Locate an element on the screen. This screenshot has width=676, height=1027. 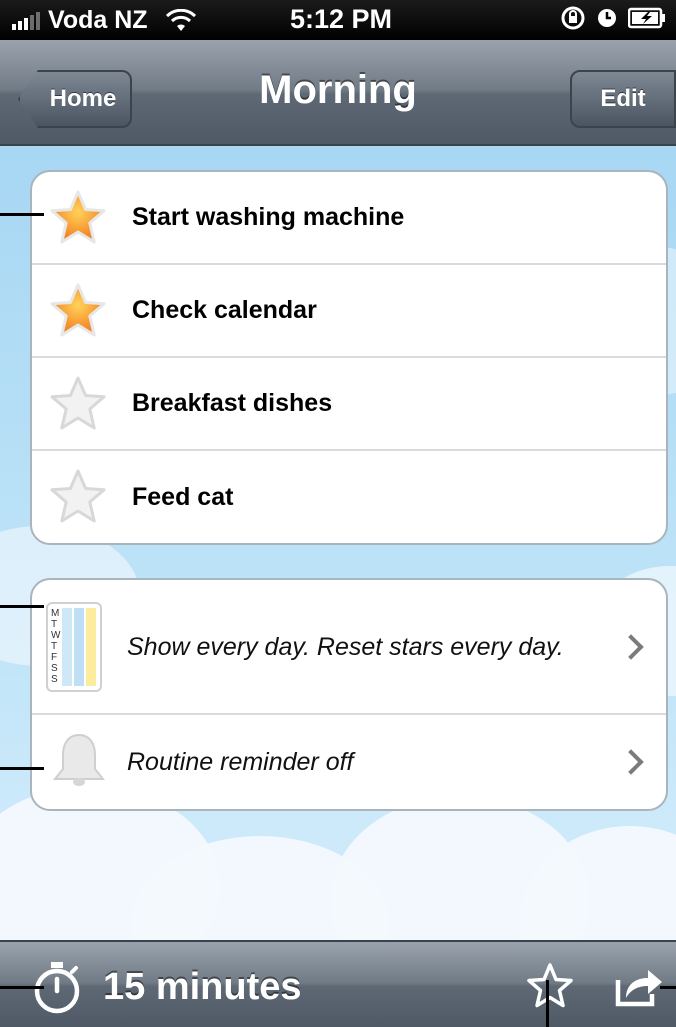
bell-icon is located at coordinates (79, 759).